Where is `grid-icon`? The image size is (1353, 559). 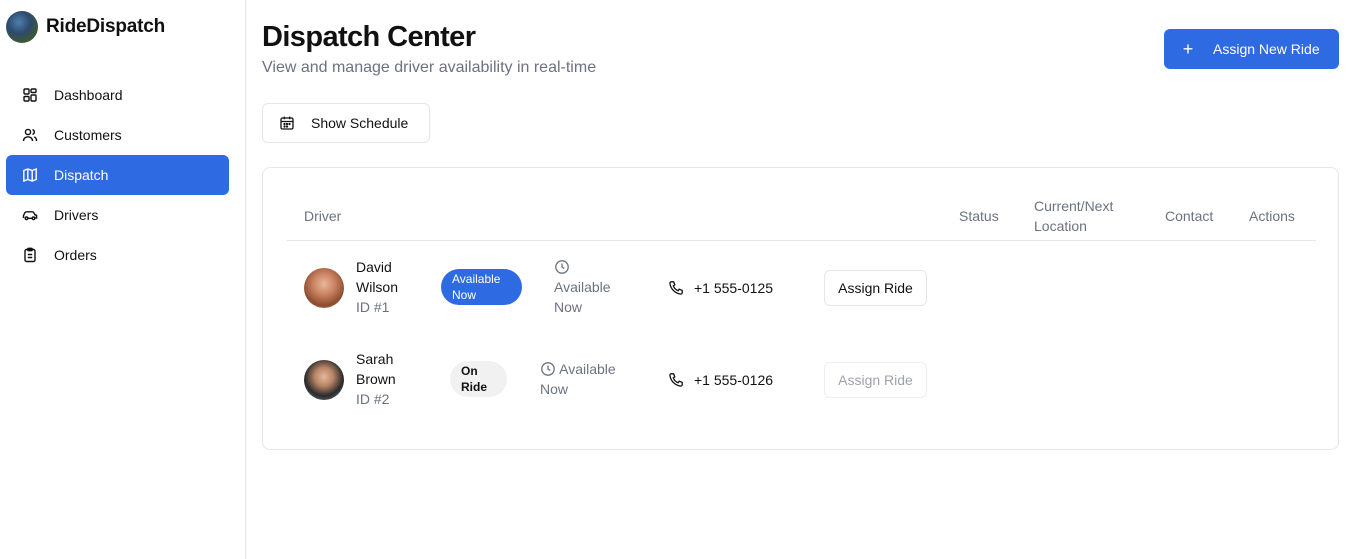 grid-icon is located at coordinates (30, 95).